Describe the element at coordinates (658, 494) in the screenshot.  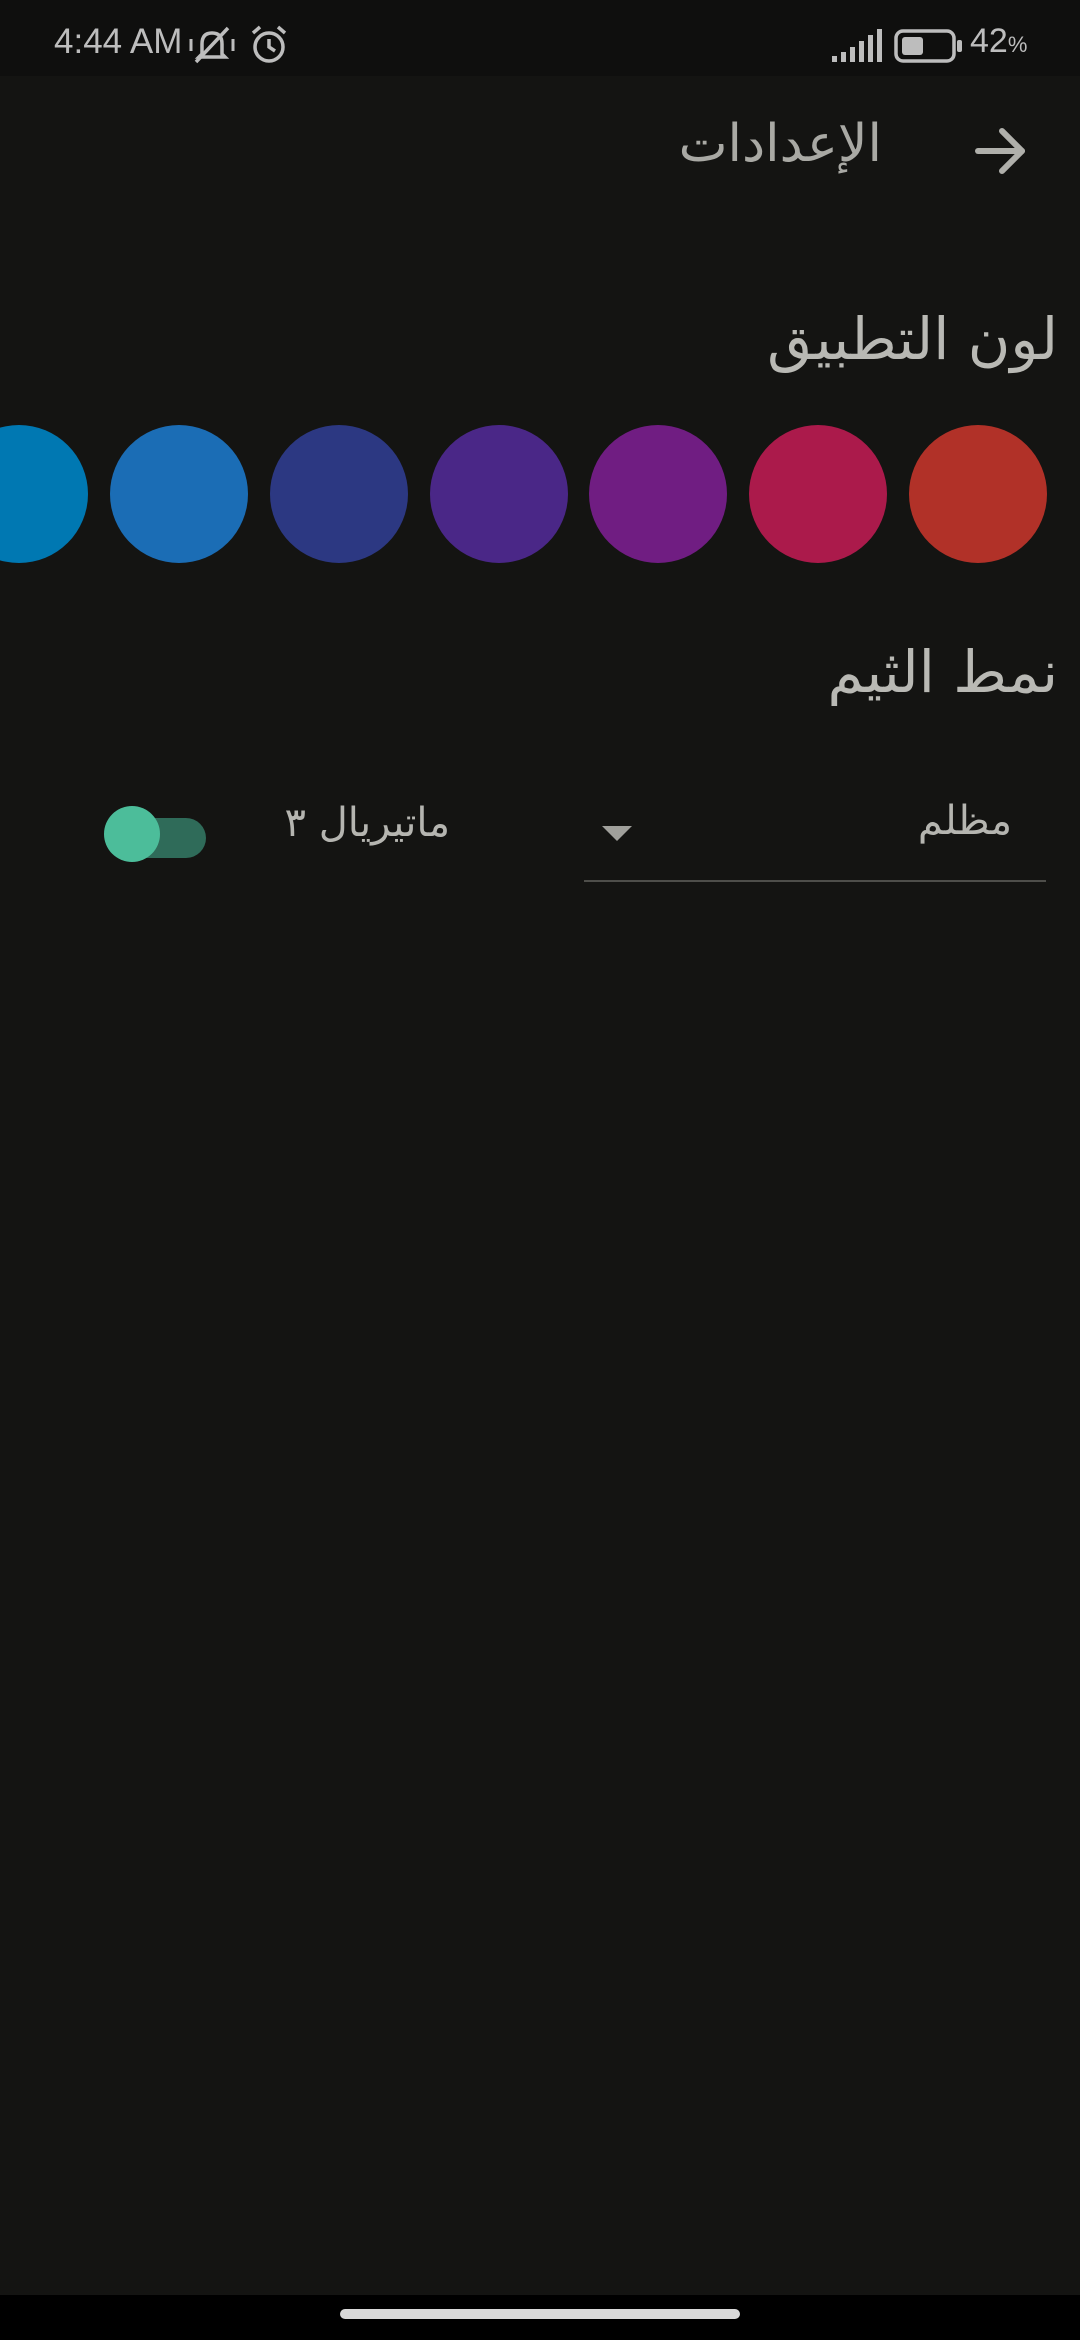
I see `color-swatch-purple` at that location.